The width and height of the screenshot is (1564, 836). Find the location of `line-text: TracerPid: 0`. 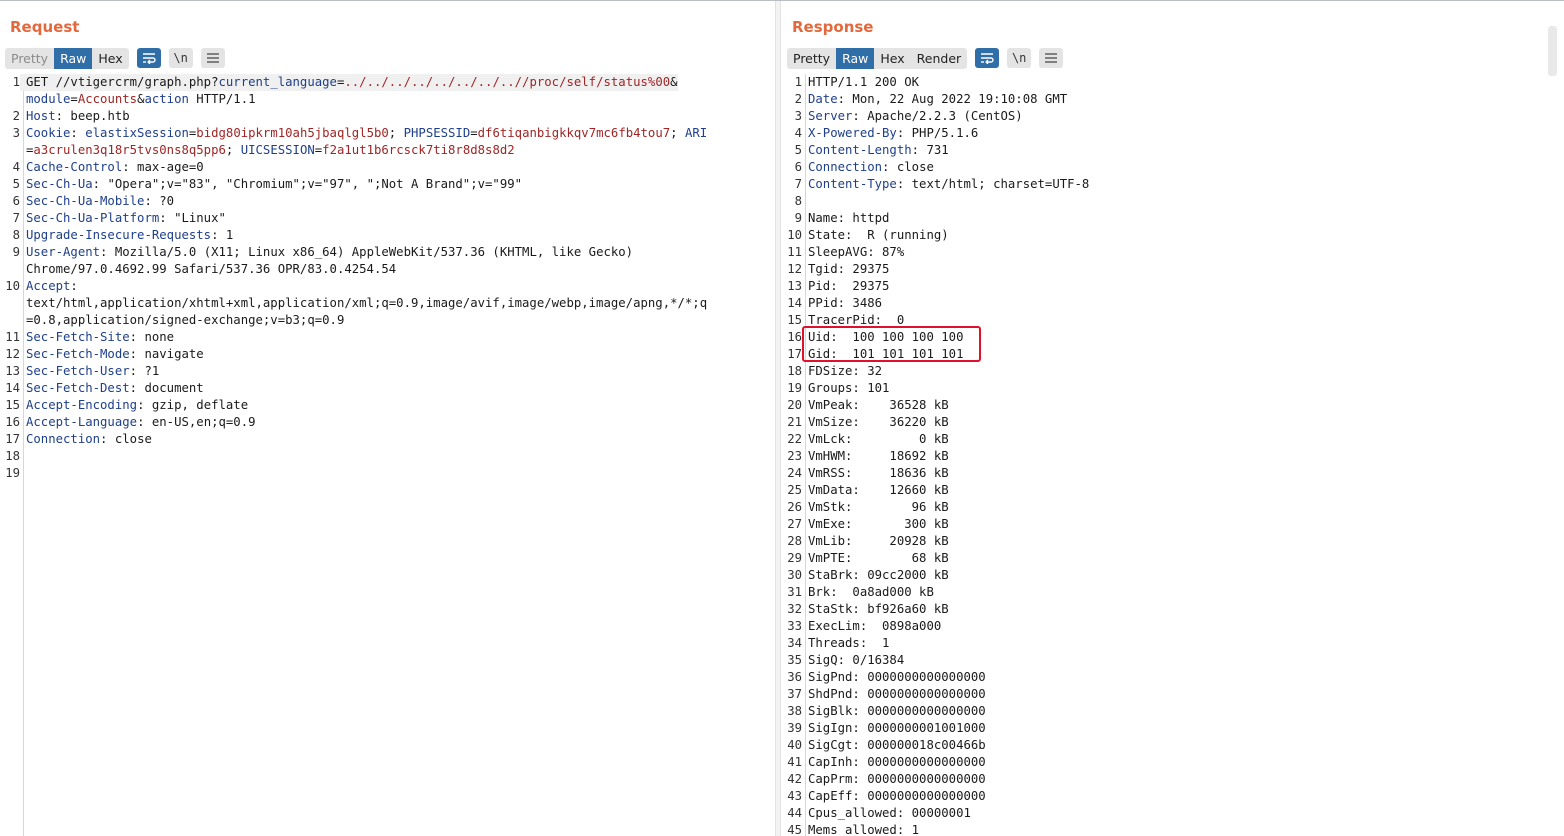

line-text: TracerPid: 0 is located at coordinates (853, 320).